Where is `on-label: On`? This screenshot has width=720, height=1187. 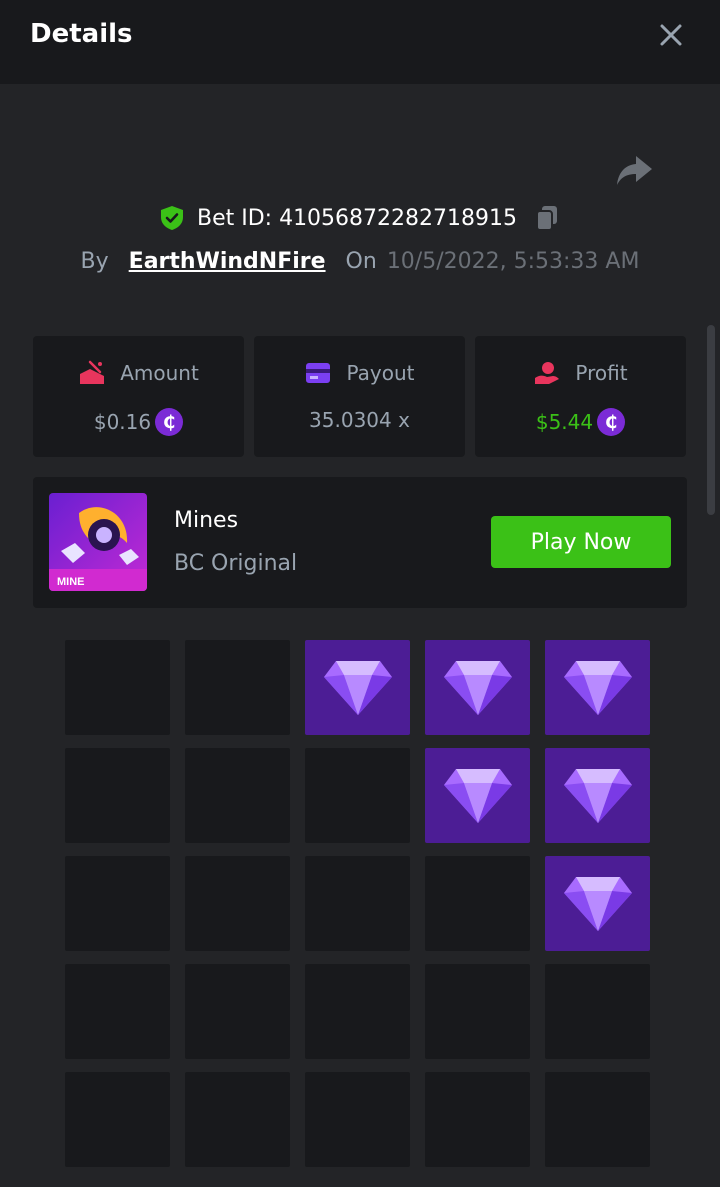
on-label: On is located at coordinates (361, 261).